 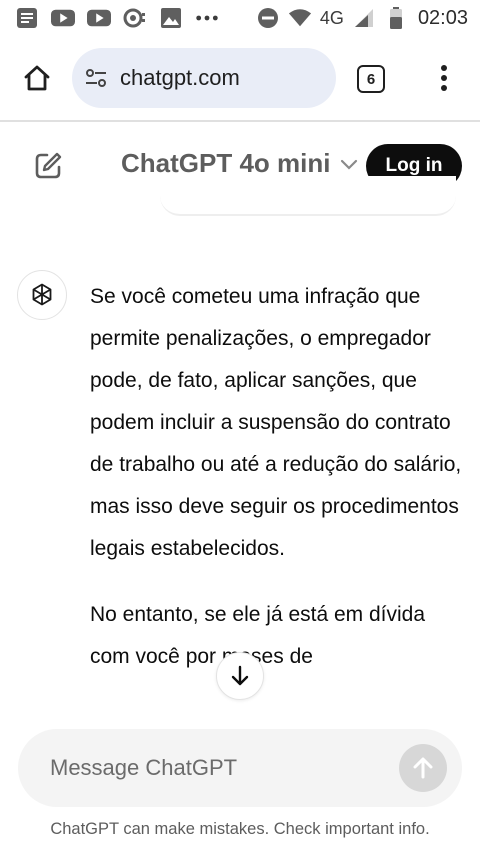 I want to click on system-indicators: 4G 02:03, so click(x=362, y=18).